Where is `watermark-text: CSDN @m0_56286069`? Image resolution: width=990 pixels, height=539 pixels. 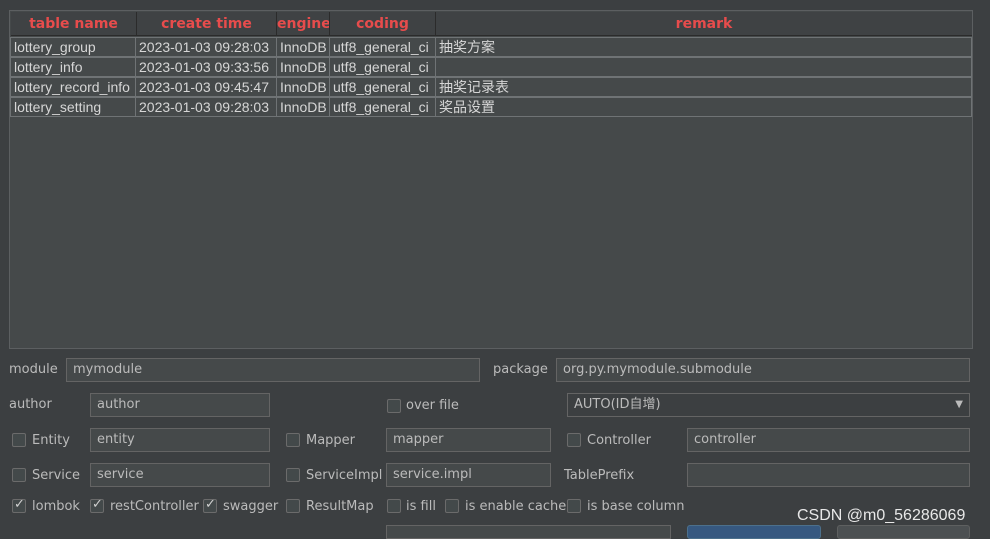 watermark-text: CSDN @m0_56286069 is located at coordinates (881, 515).